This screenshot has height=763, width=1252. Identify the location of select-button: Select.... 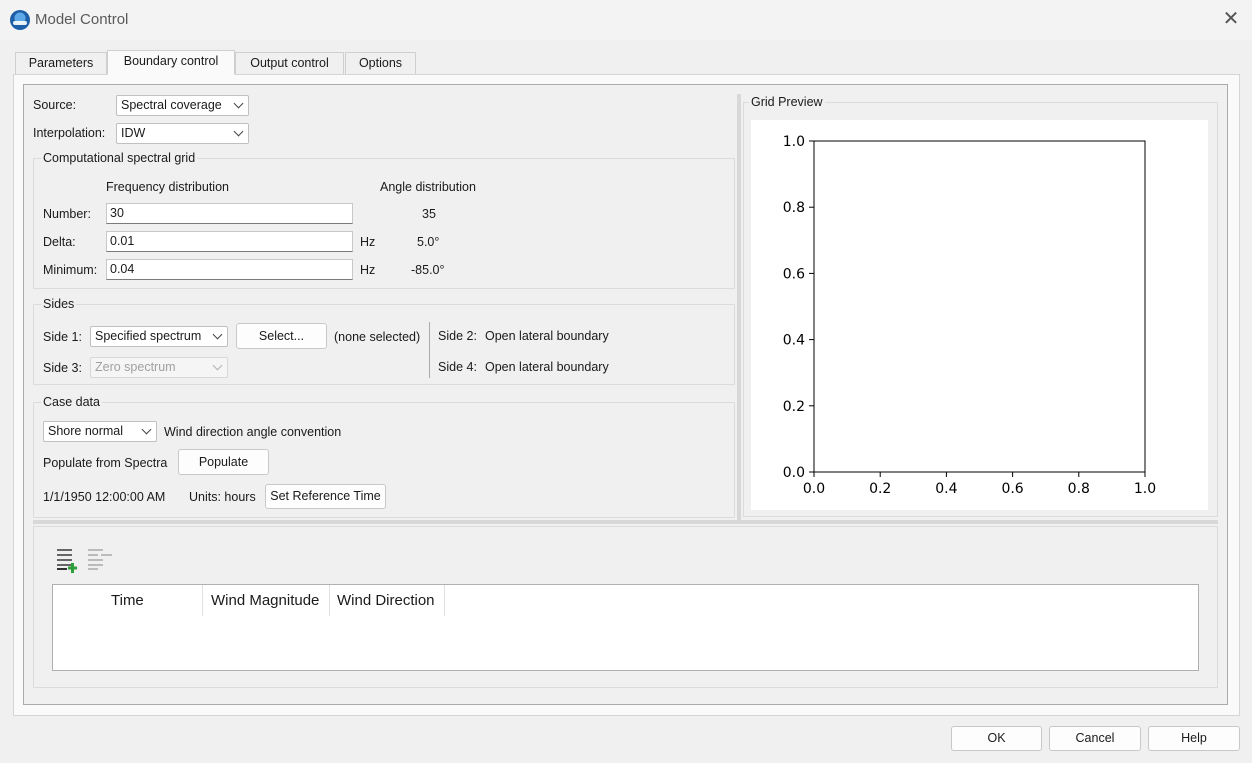
(281, 336).